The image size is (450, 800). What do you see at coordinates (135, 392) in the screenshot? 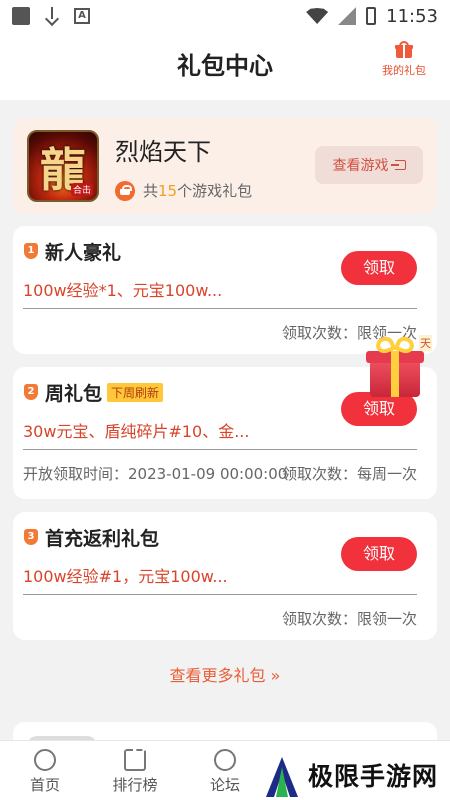
I see `refresh-tag: 下周刷新` at bounding box center [135, 392].